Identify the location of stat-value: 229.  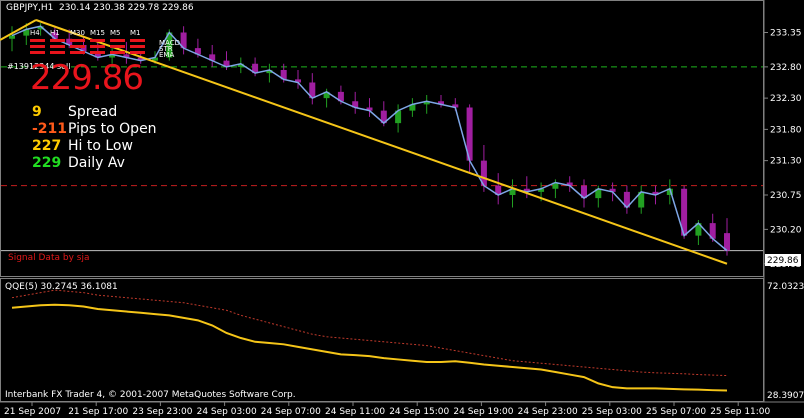
(47, 163).